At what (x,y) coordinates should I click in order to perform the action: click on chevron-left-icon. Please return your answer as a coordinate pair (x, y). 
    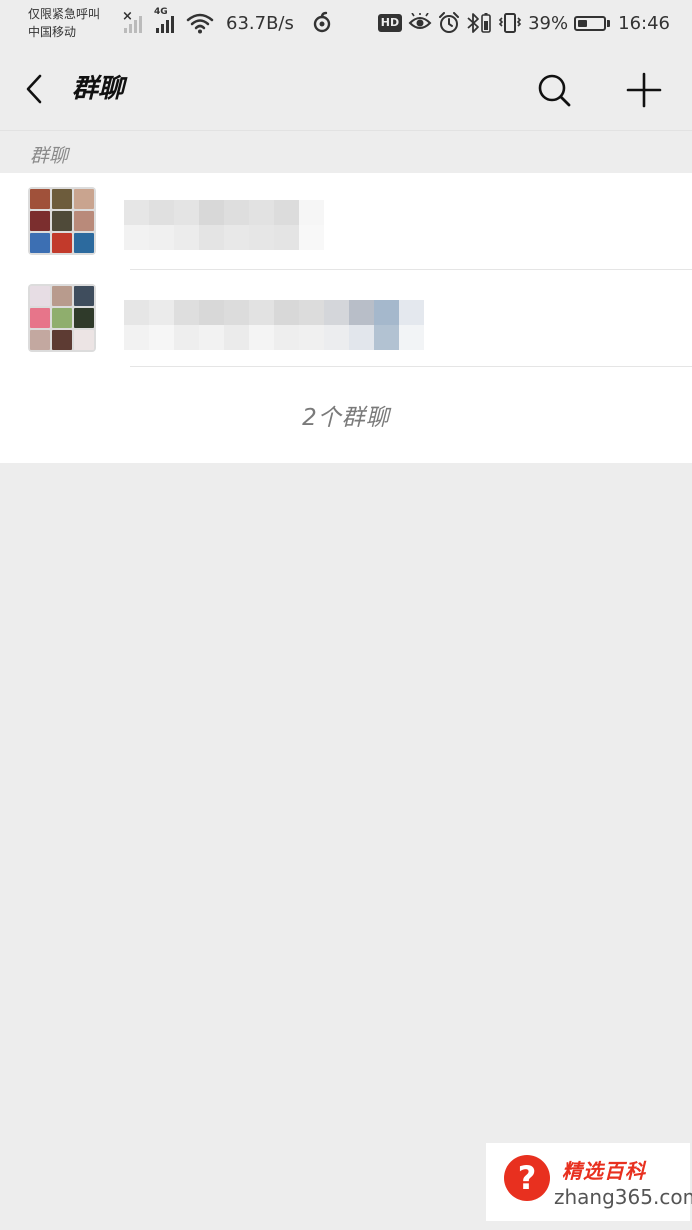
    Looking at the image, I should click on (35, 89).